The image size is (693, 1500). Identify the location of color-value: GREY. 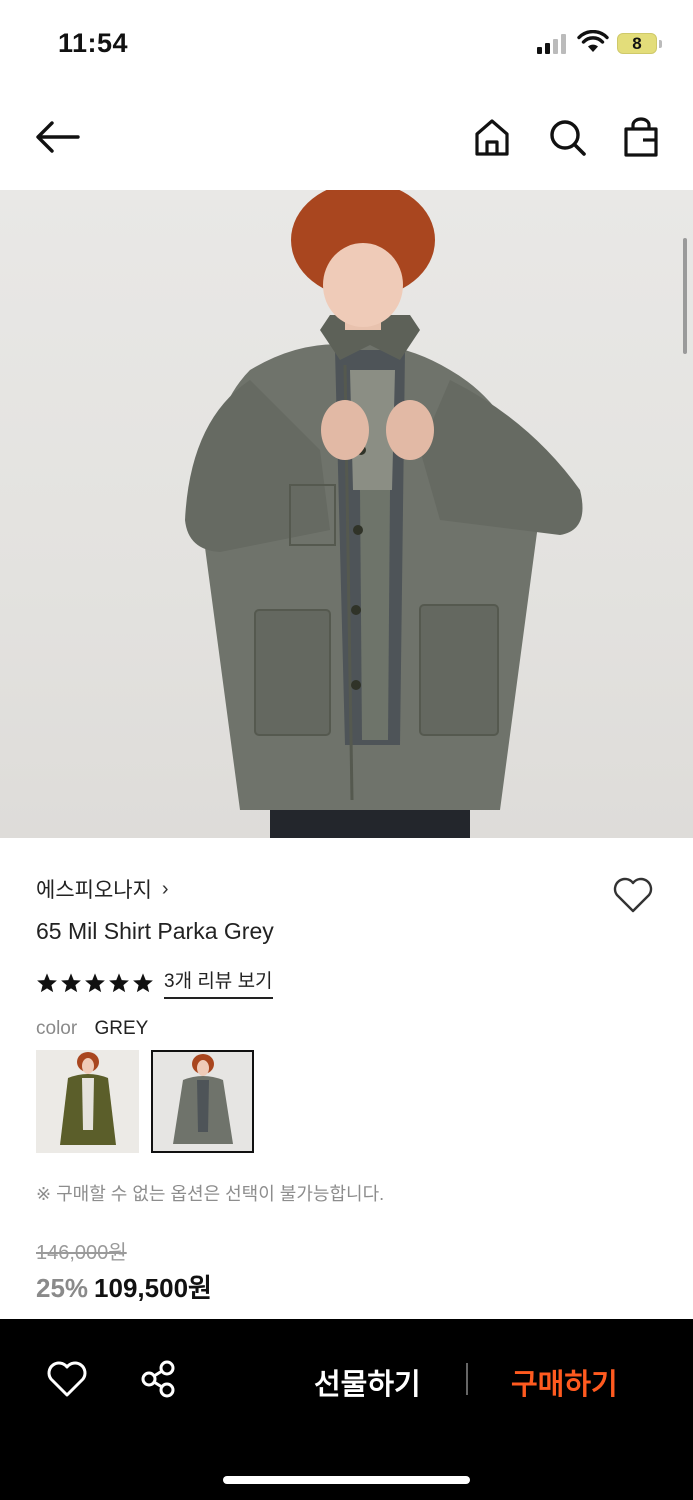
(121, 1028).